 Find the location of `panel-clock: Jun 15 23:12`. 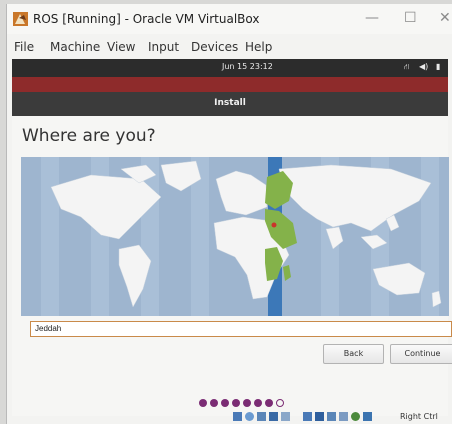

panel-clock: Jun 15 23:12 is located at coordinates (247, 66).